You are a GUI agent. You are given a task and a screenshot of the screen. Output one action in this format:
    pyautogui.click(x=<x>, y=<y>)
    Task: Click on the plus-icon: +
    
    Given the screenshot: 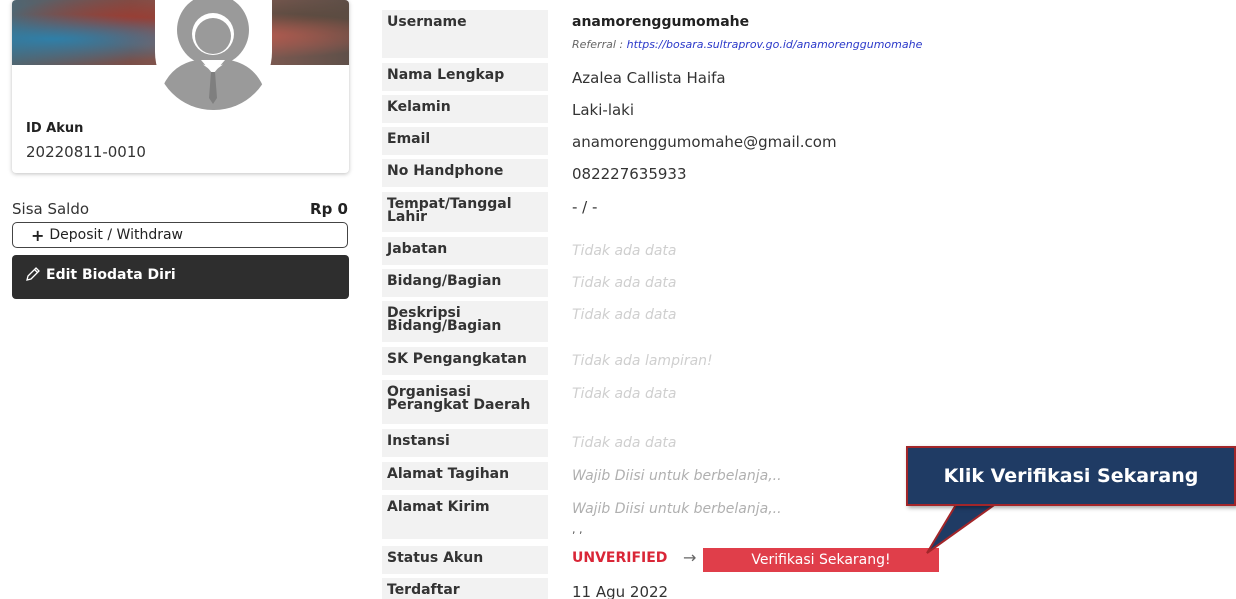 What is the action you would take?
    pyautogui.click(x=38, y=235)
    